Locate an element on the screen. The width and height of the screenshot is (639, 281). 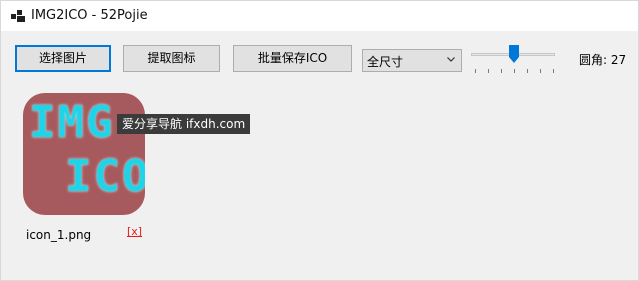
slider-thumb is located at coordinates (514, 54).